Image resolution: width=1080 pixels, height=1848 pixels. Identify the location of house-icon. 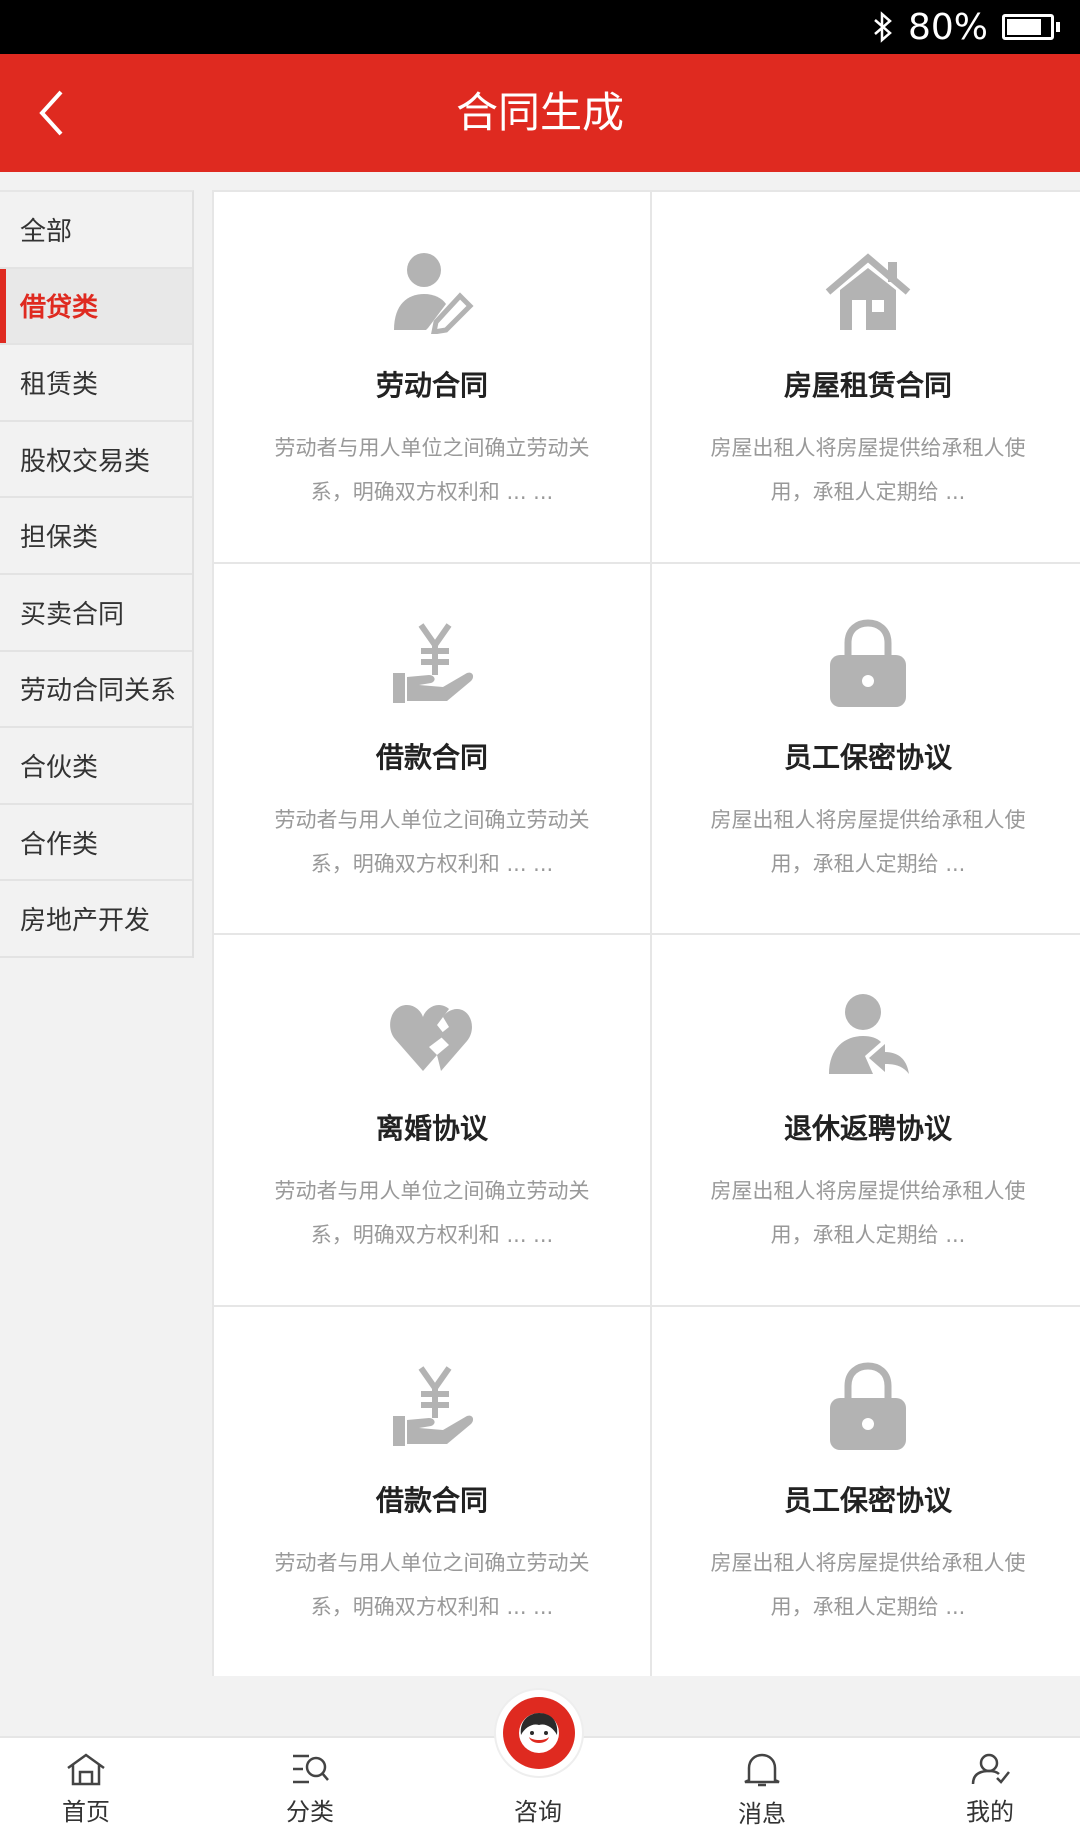
(868, 292).